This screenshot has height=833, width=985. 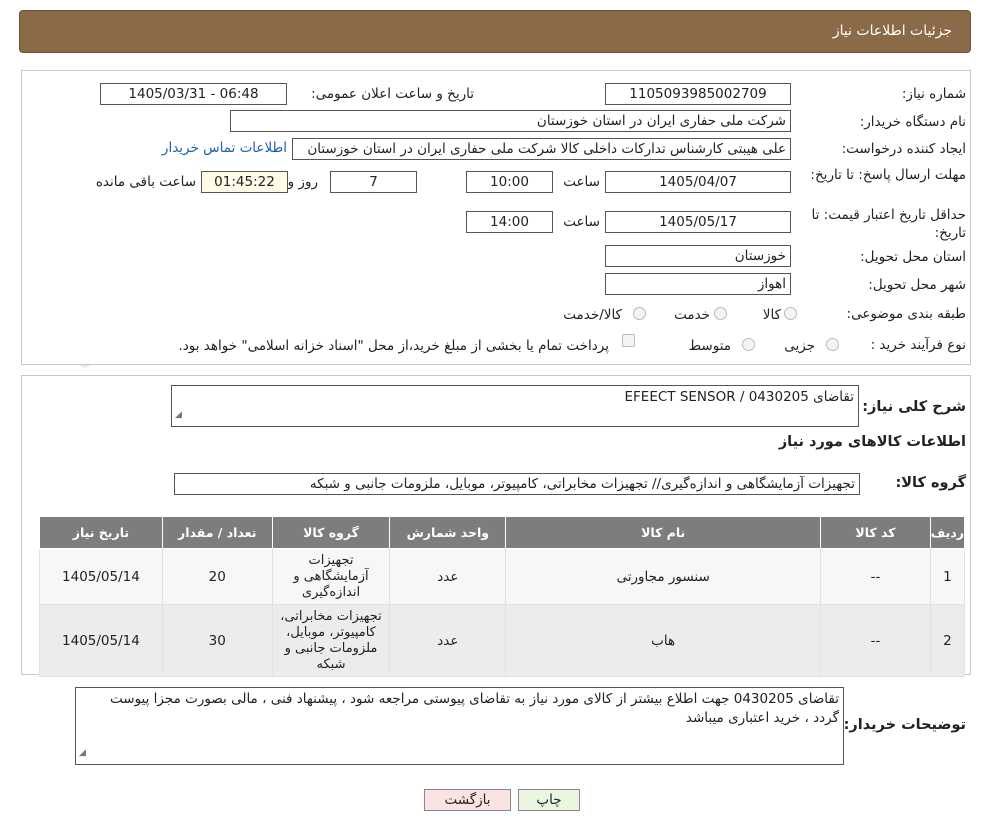 What do you see at coordinates (663, 532) in the screenshot?
I see `col-name-header: نام کالا` at bounding box center [663, 532].